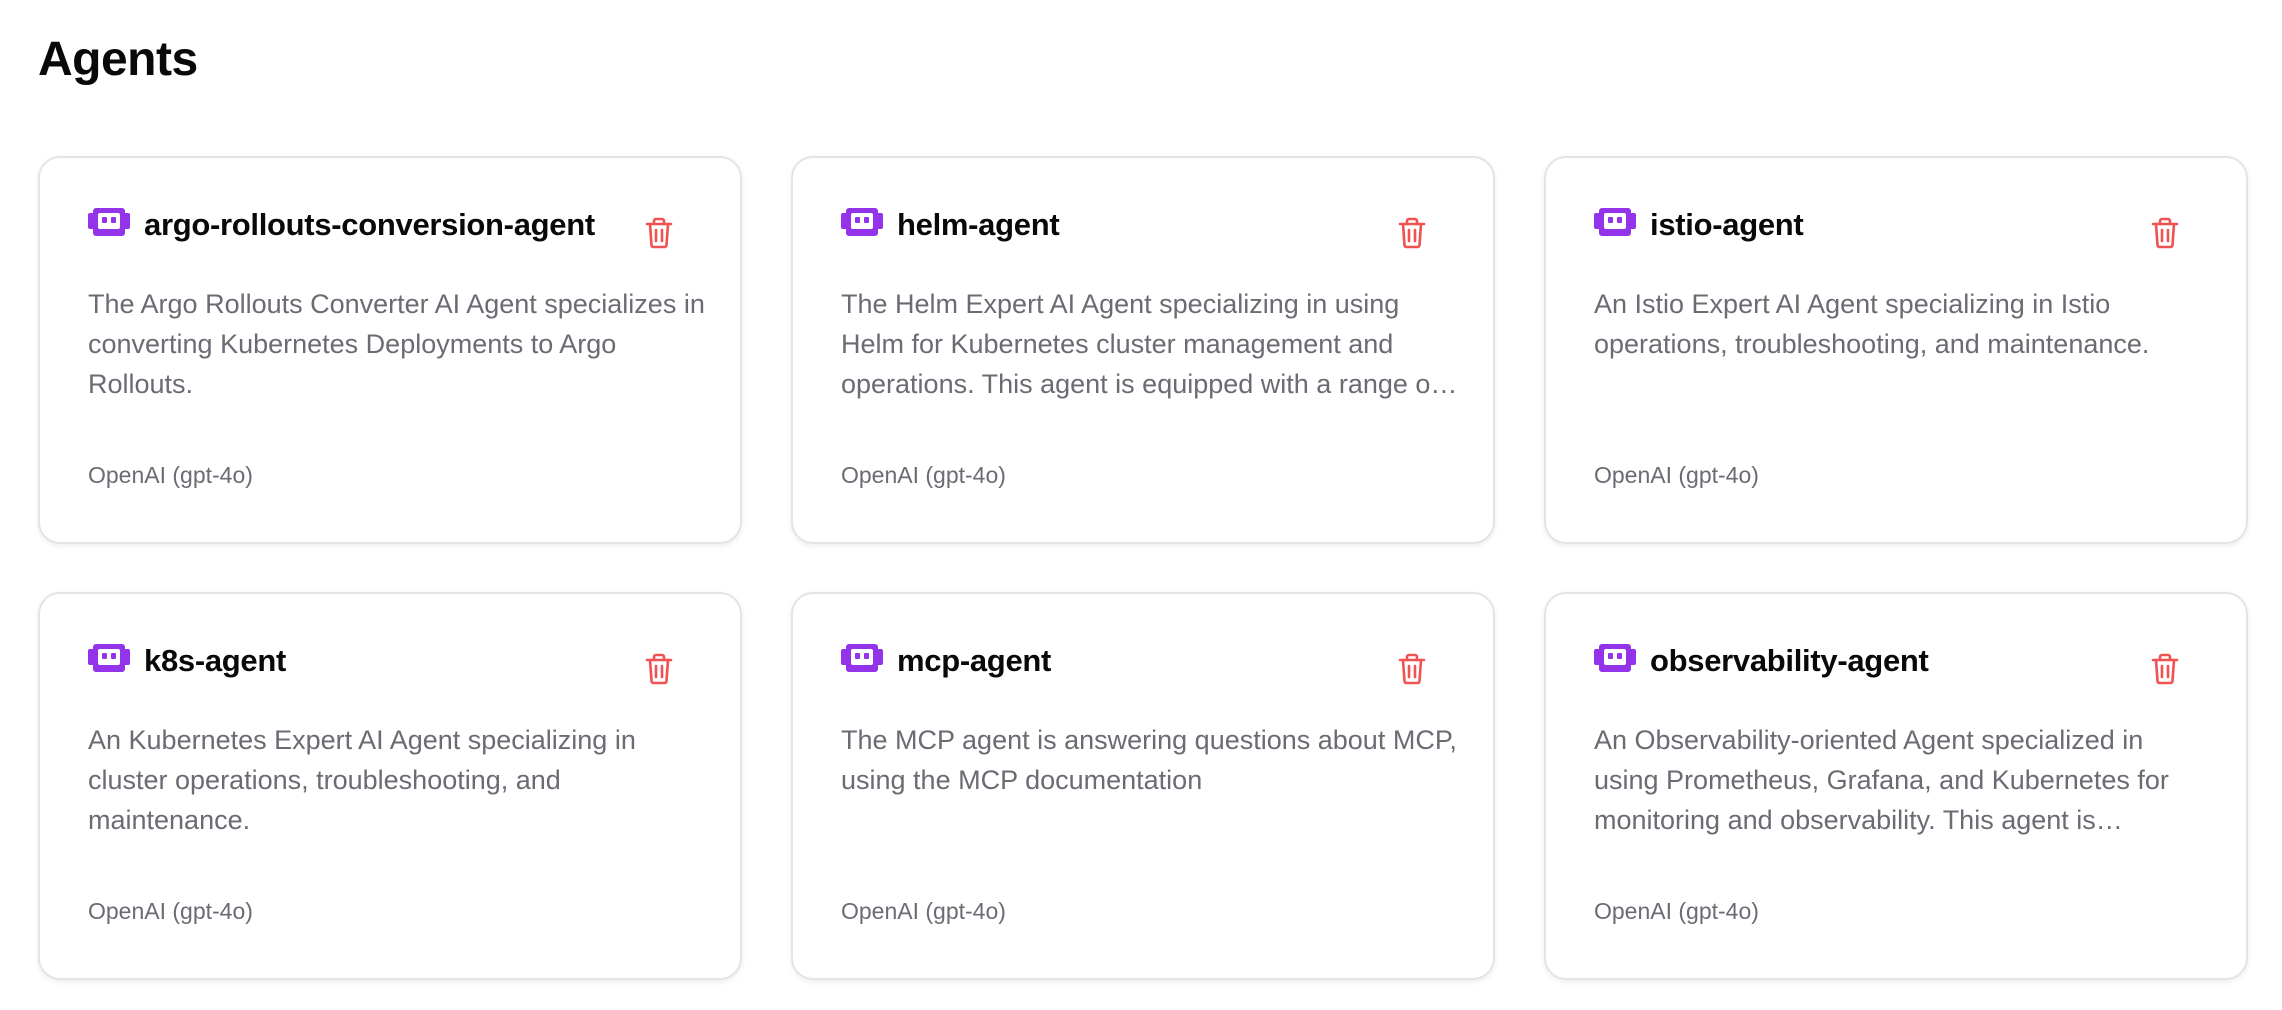 This screenshot has height=1010, width=2282. I want to click on agent-card-header: helm-agent, so click(950, 224).